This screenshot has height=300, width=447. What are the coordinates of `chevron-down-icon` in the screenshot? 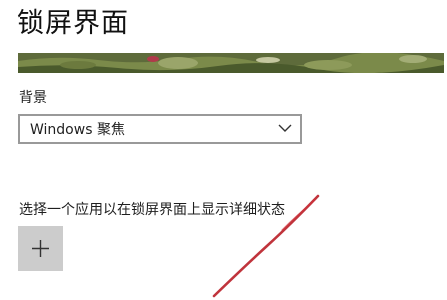 It's located at (285, 128).